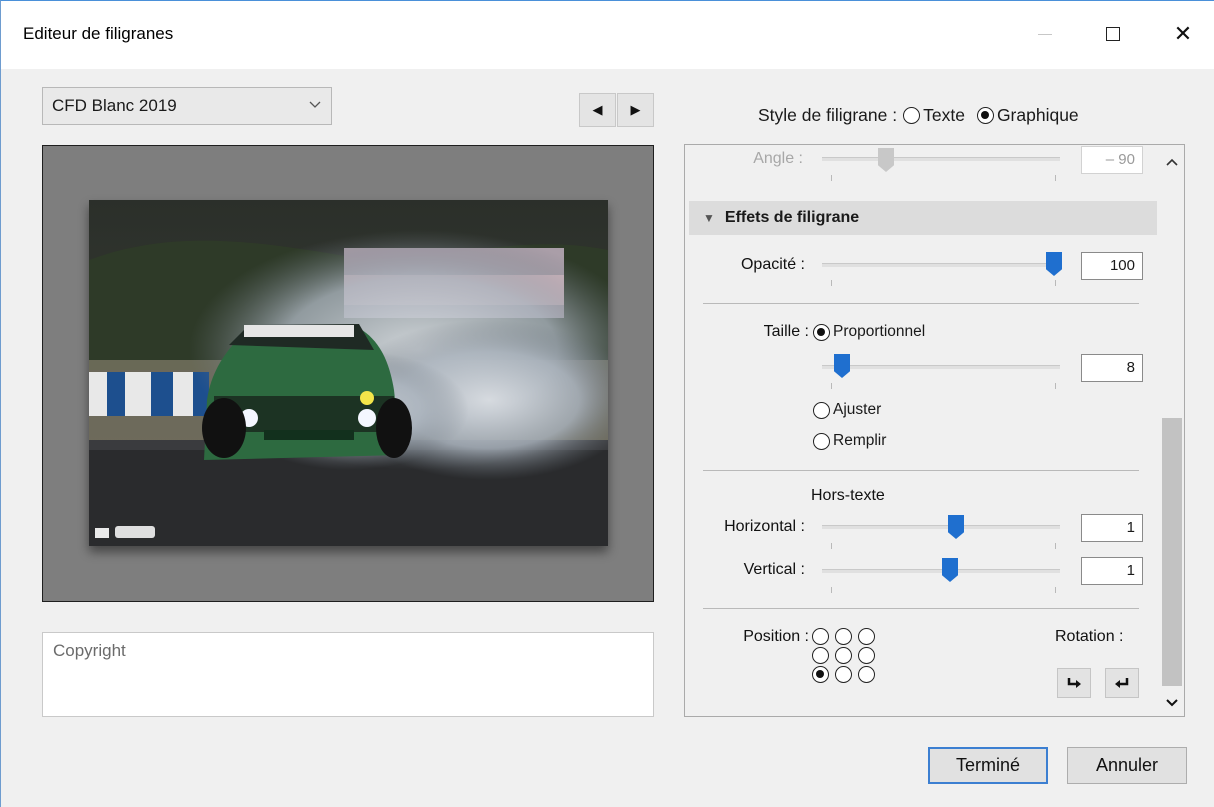 The image size is (1214, 807). Describe the element at coordinates (786, 331) in the screenshot. I see `size-label: Taille :` at that location.